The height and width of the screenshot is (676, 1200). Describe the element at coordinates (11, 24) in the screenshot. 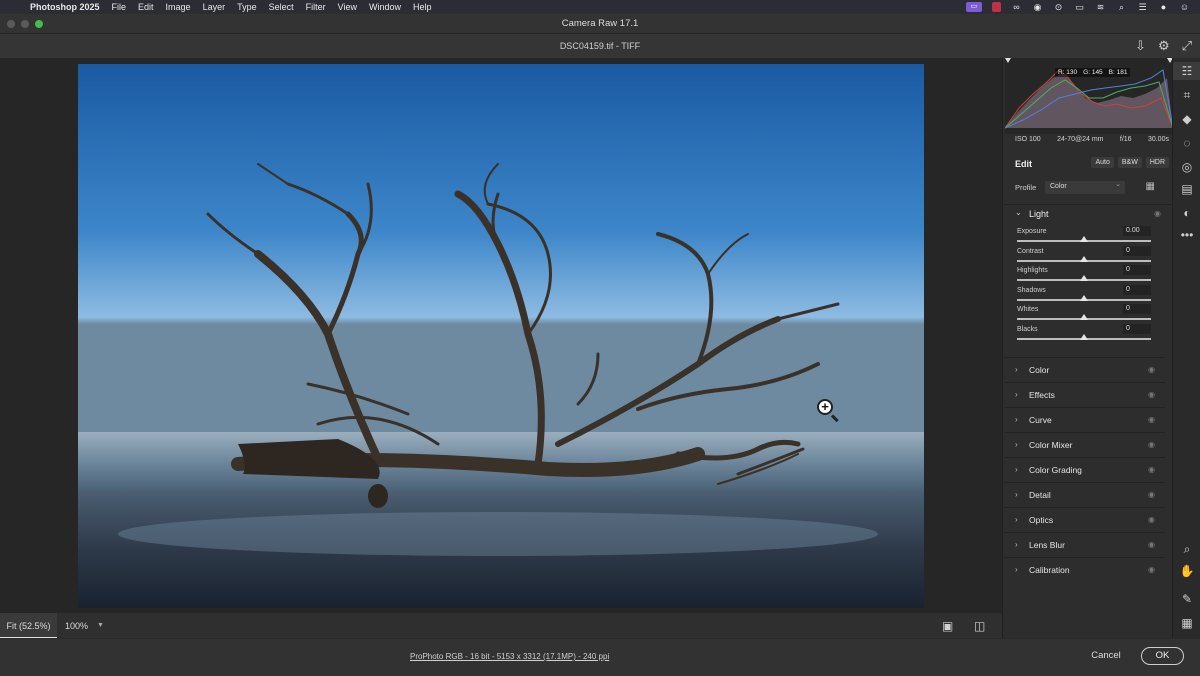

I see `close-window-button` at that location.